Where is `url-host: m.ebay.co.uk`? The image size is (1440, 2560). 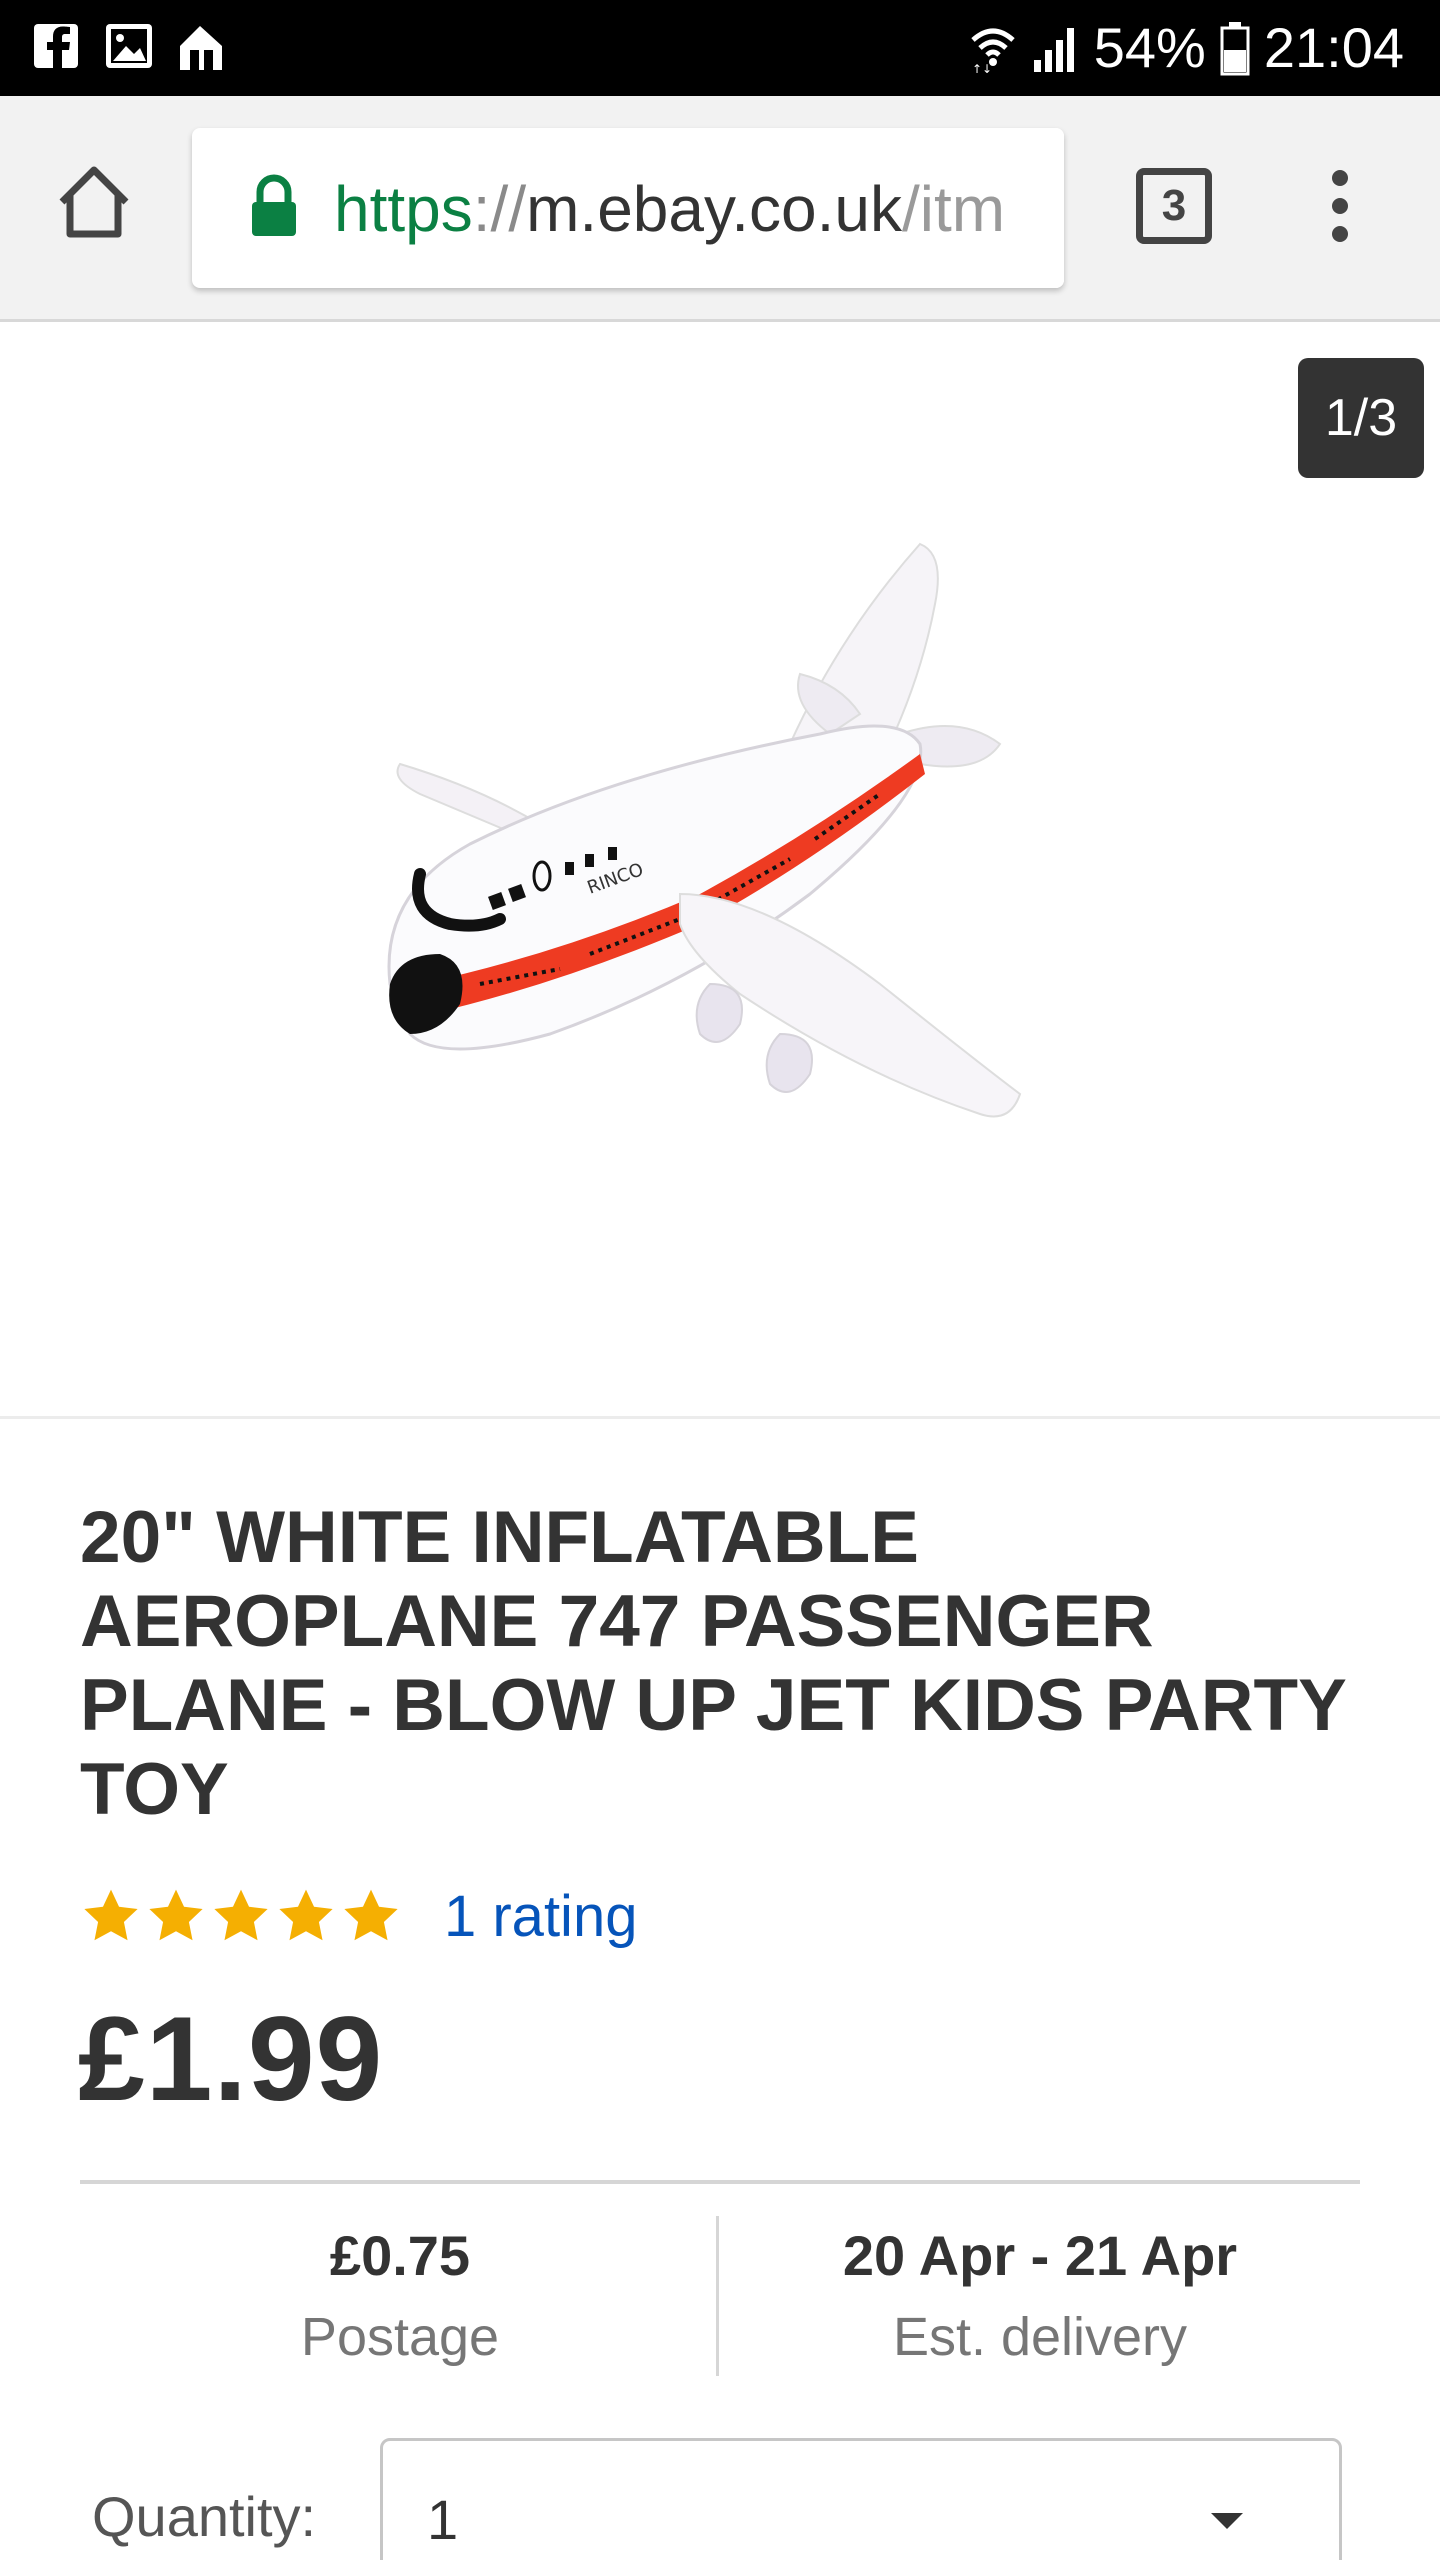
url-host: m.ebay.co.uk is located at coordinates (714, 209).